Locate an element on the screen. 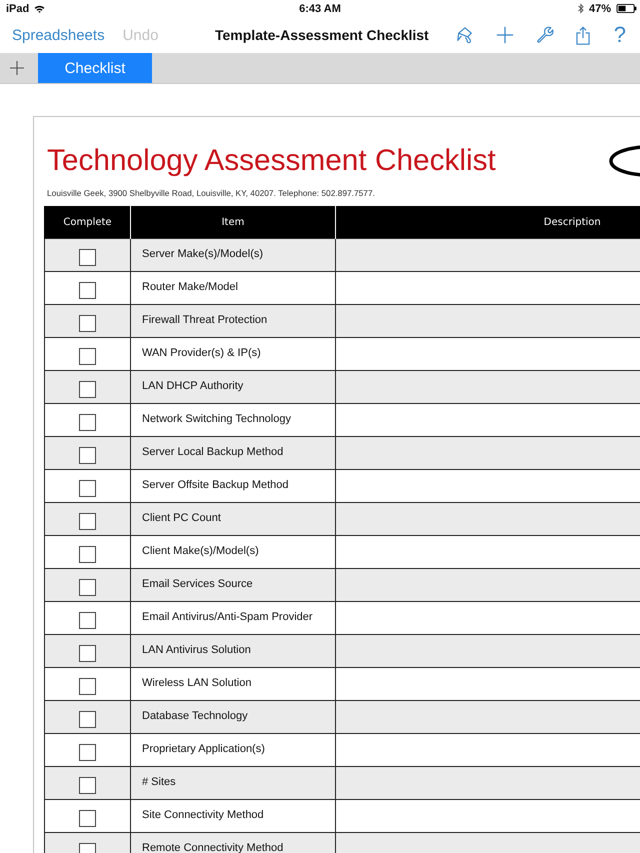  table-cell: LAN Antivirus Solution is located at coordinates (233, 651).